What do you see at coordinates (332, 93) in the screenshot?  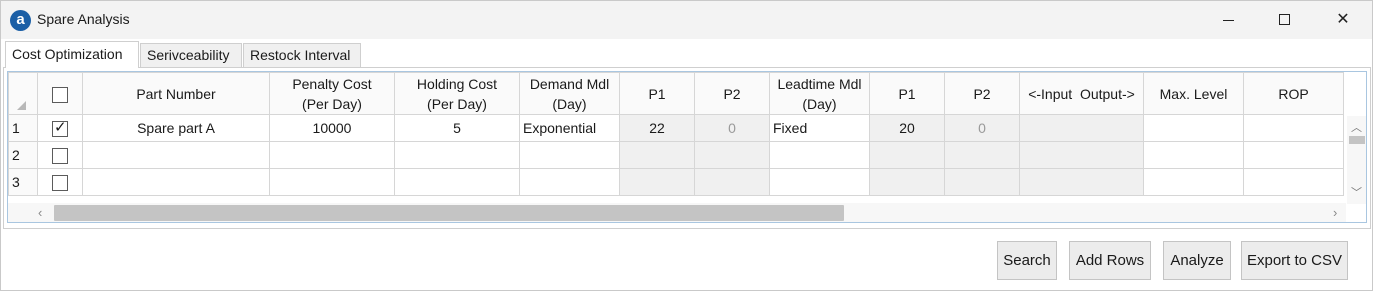 I see `header-penalty-cost: Penalty Cost (Per Day)` at bounding box center [332, 93].